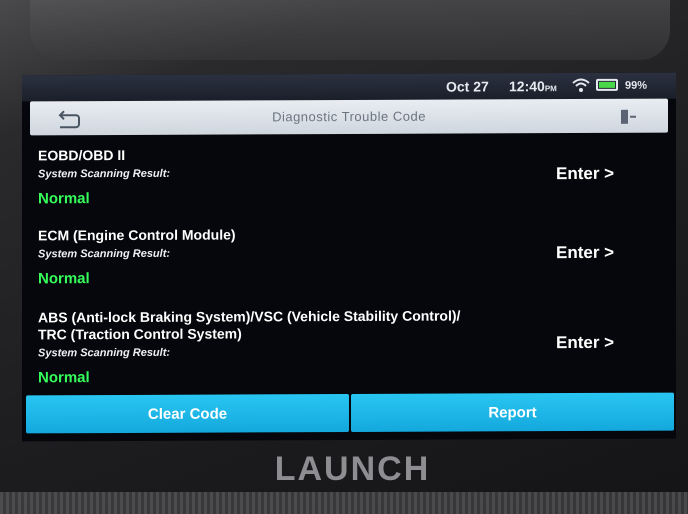  I want to click on bottom-action-bar: Clear Code Report, so click(350, 413).